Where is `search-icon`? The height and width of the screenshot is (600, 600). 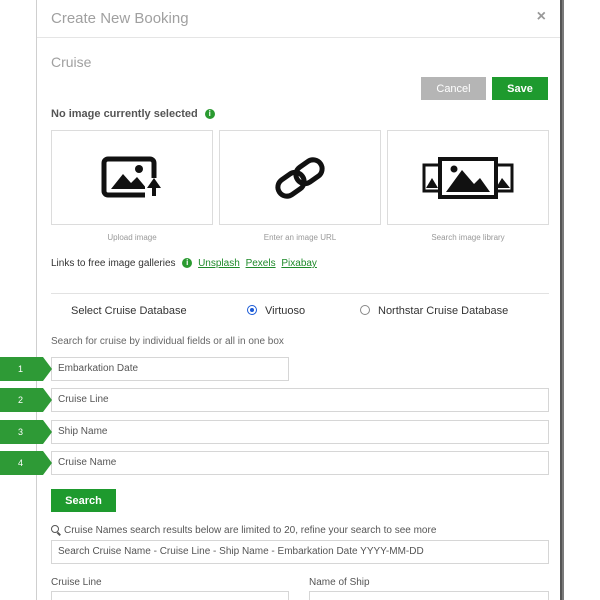 search-icon is located at coordinates (55, 529).